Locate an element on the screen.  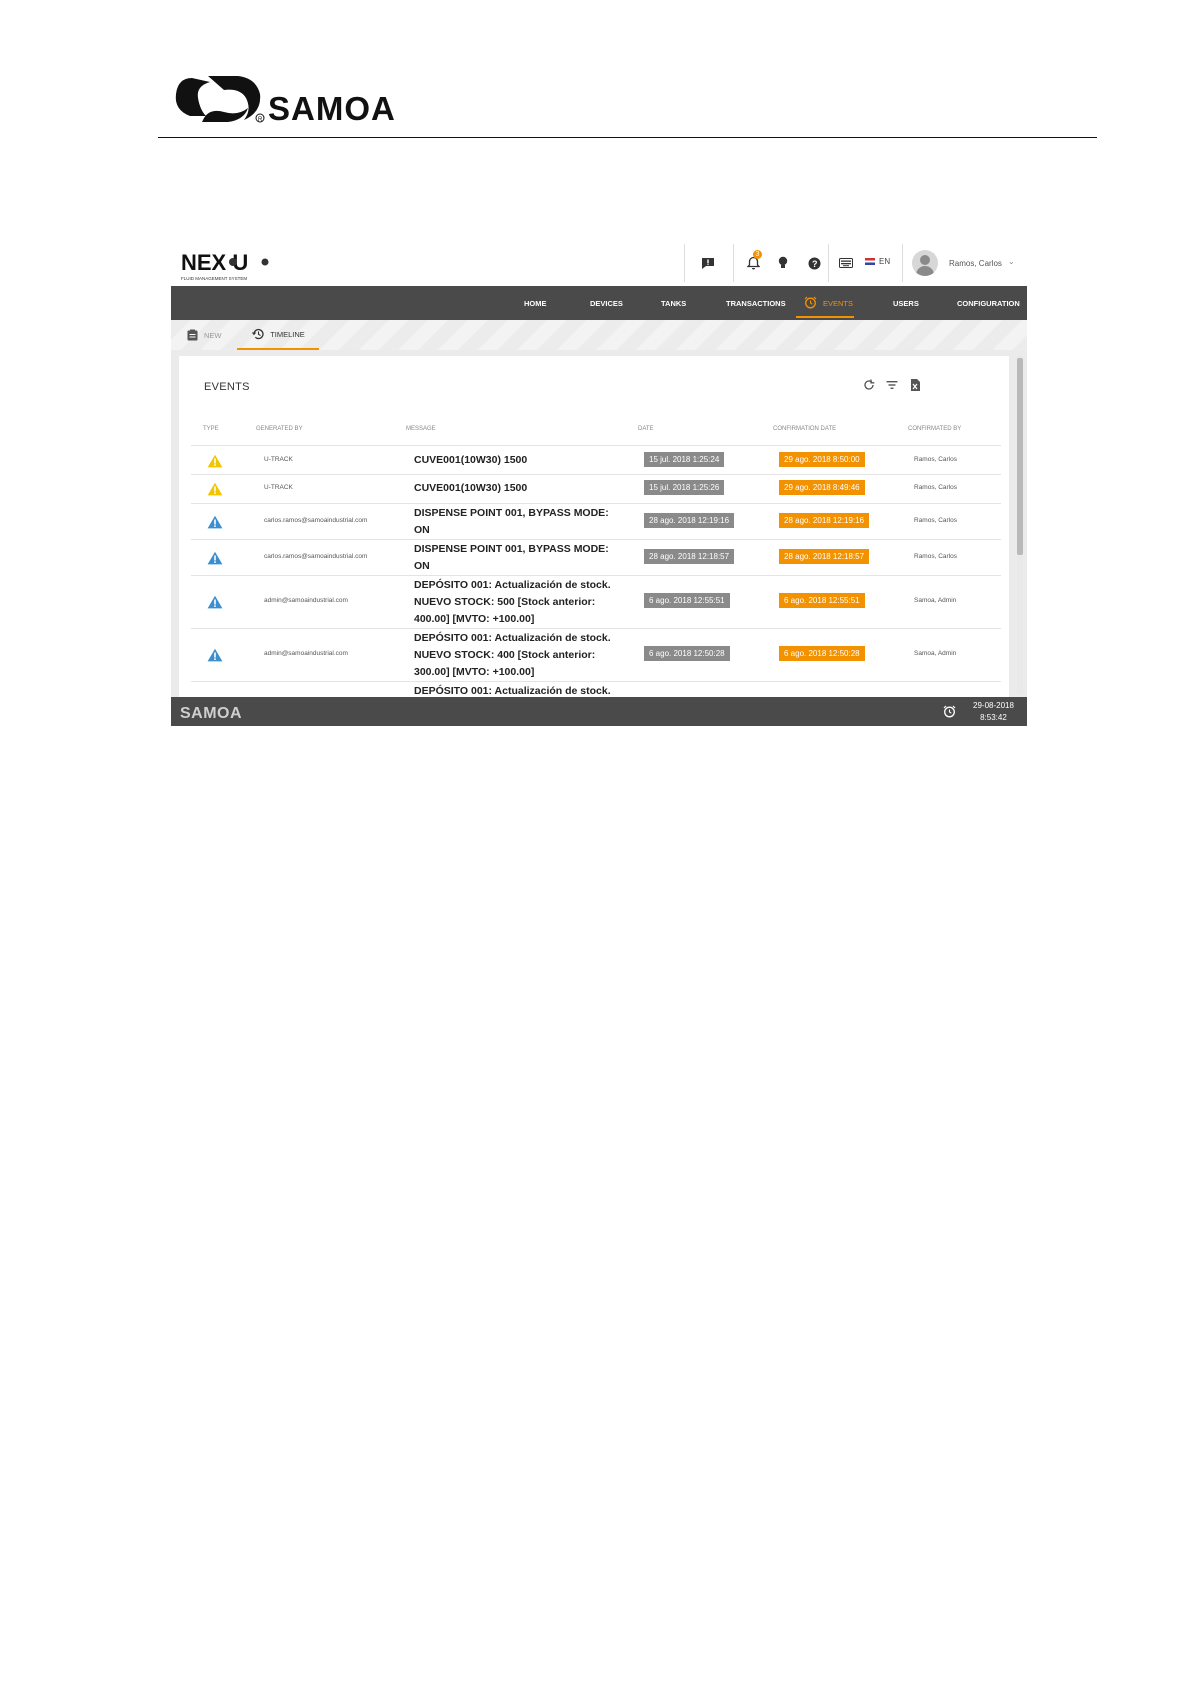
export-excel-icon is located at coordinates (915, 385).